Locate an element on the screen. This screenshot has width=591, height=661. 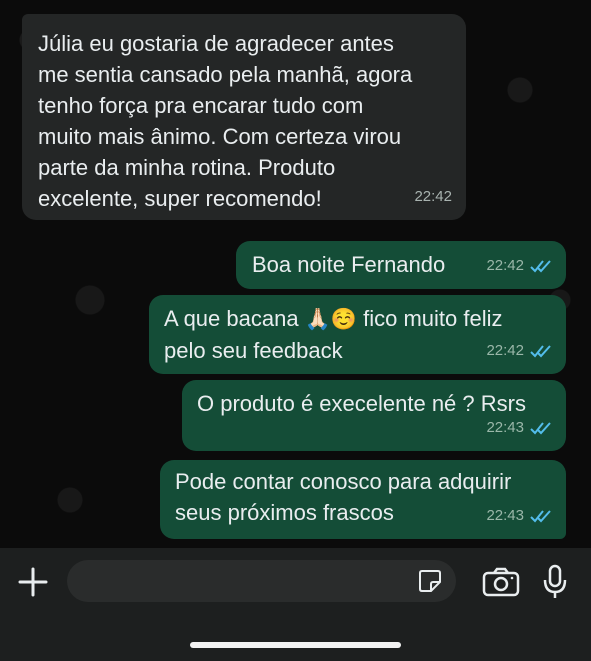
message-input is located at coordinates (261, 581).